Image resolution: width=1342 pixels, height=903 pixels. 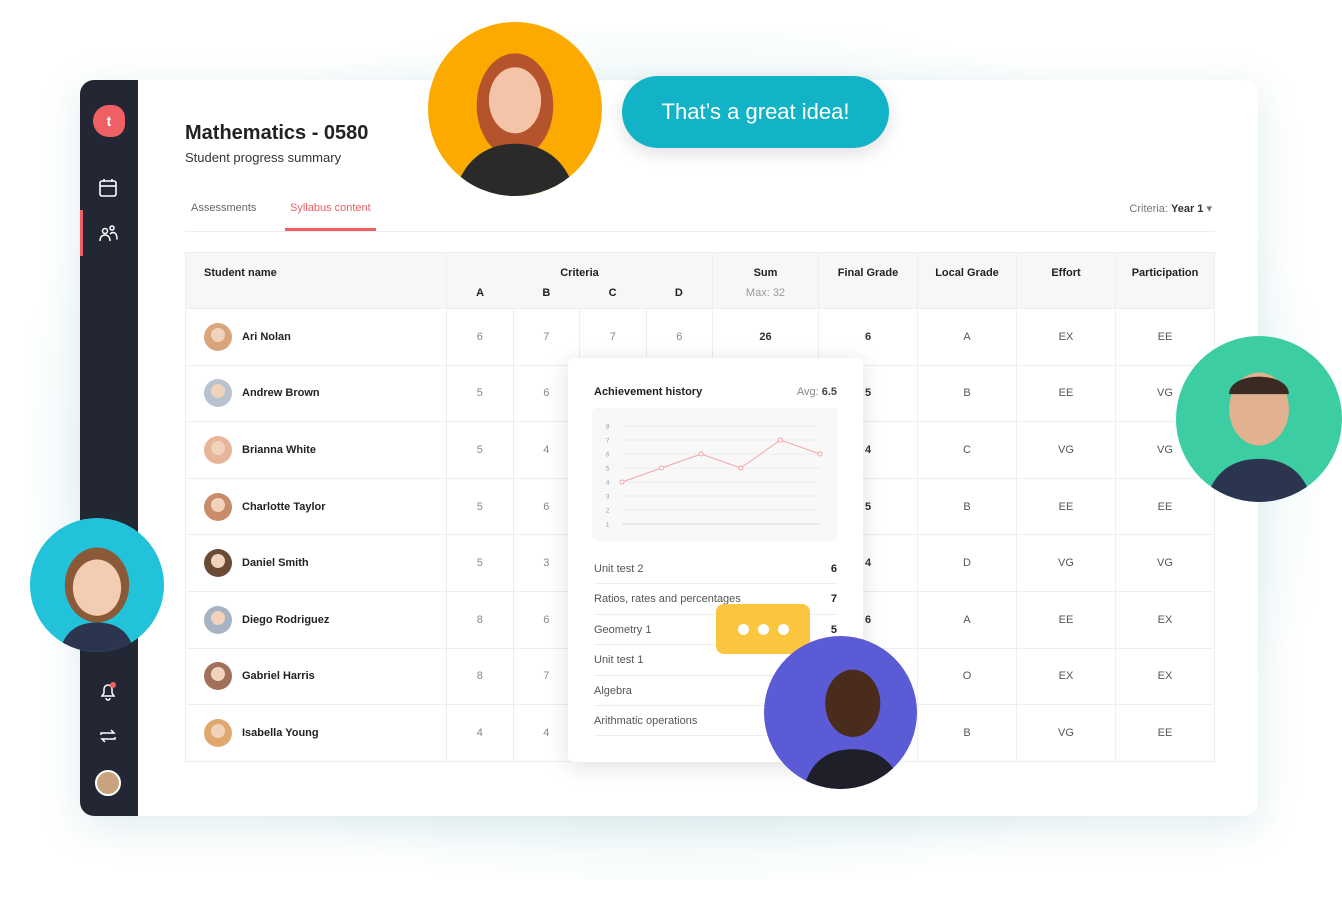 What do you see at coordinates (279, 449) in the screenshot?
I see `student-name: Brianna White` at bounding box center [279, 449].